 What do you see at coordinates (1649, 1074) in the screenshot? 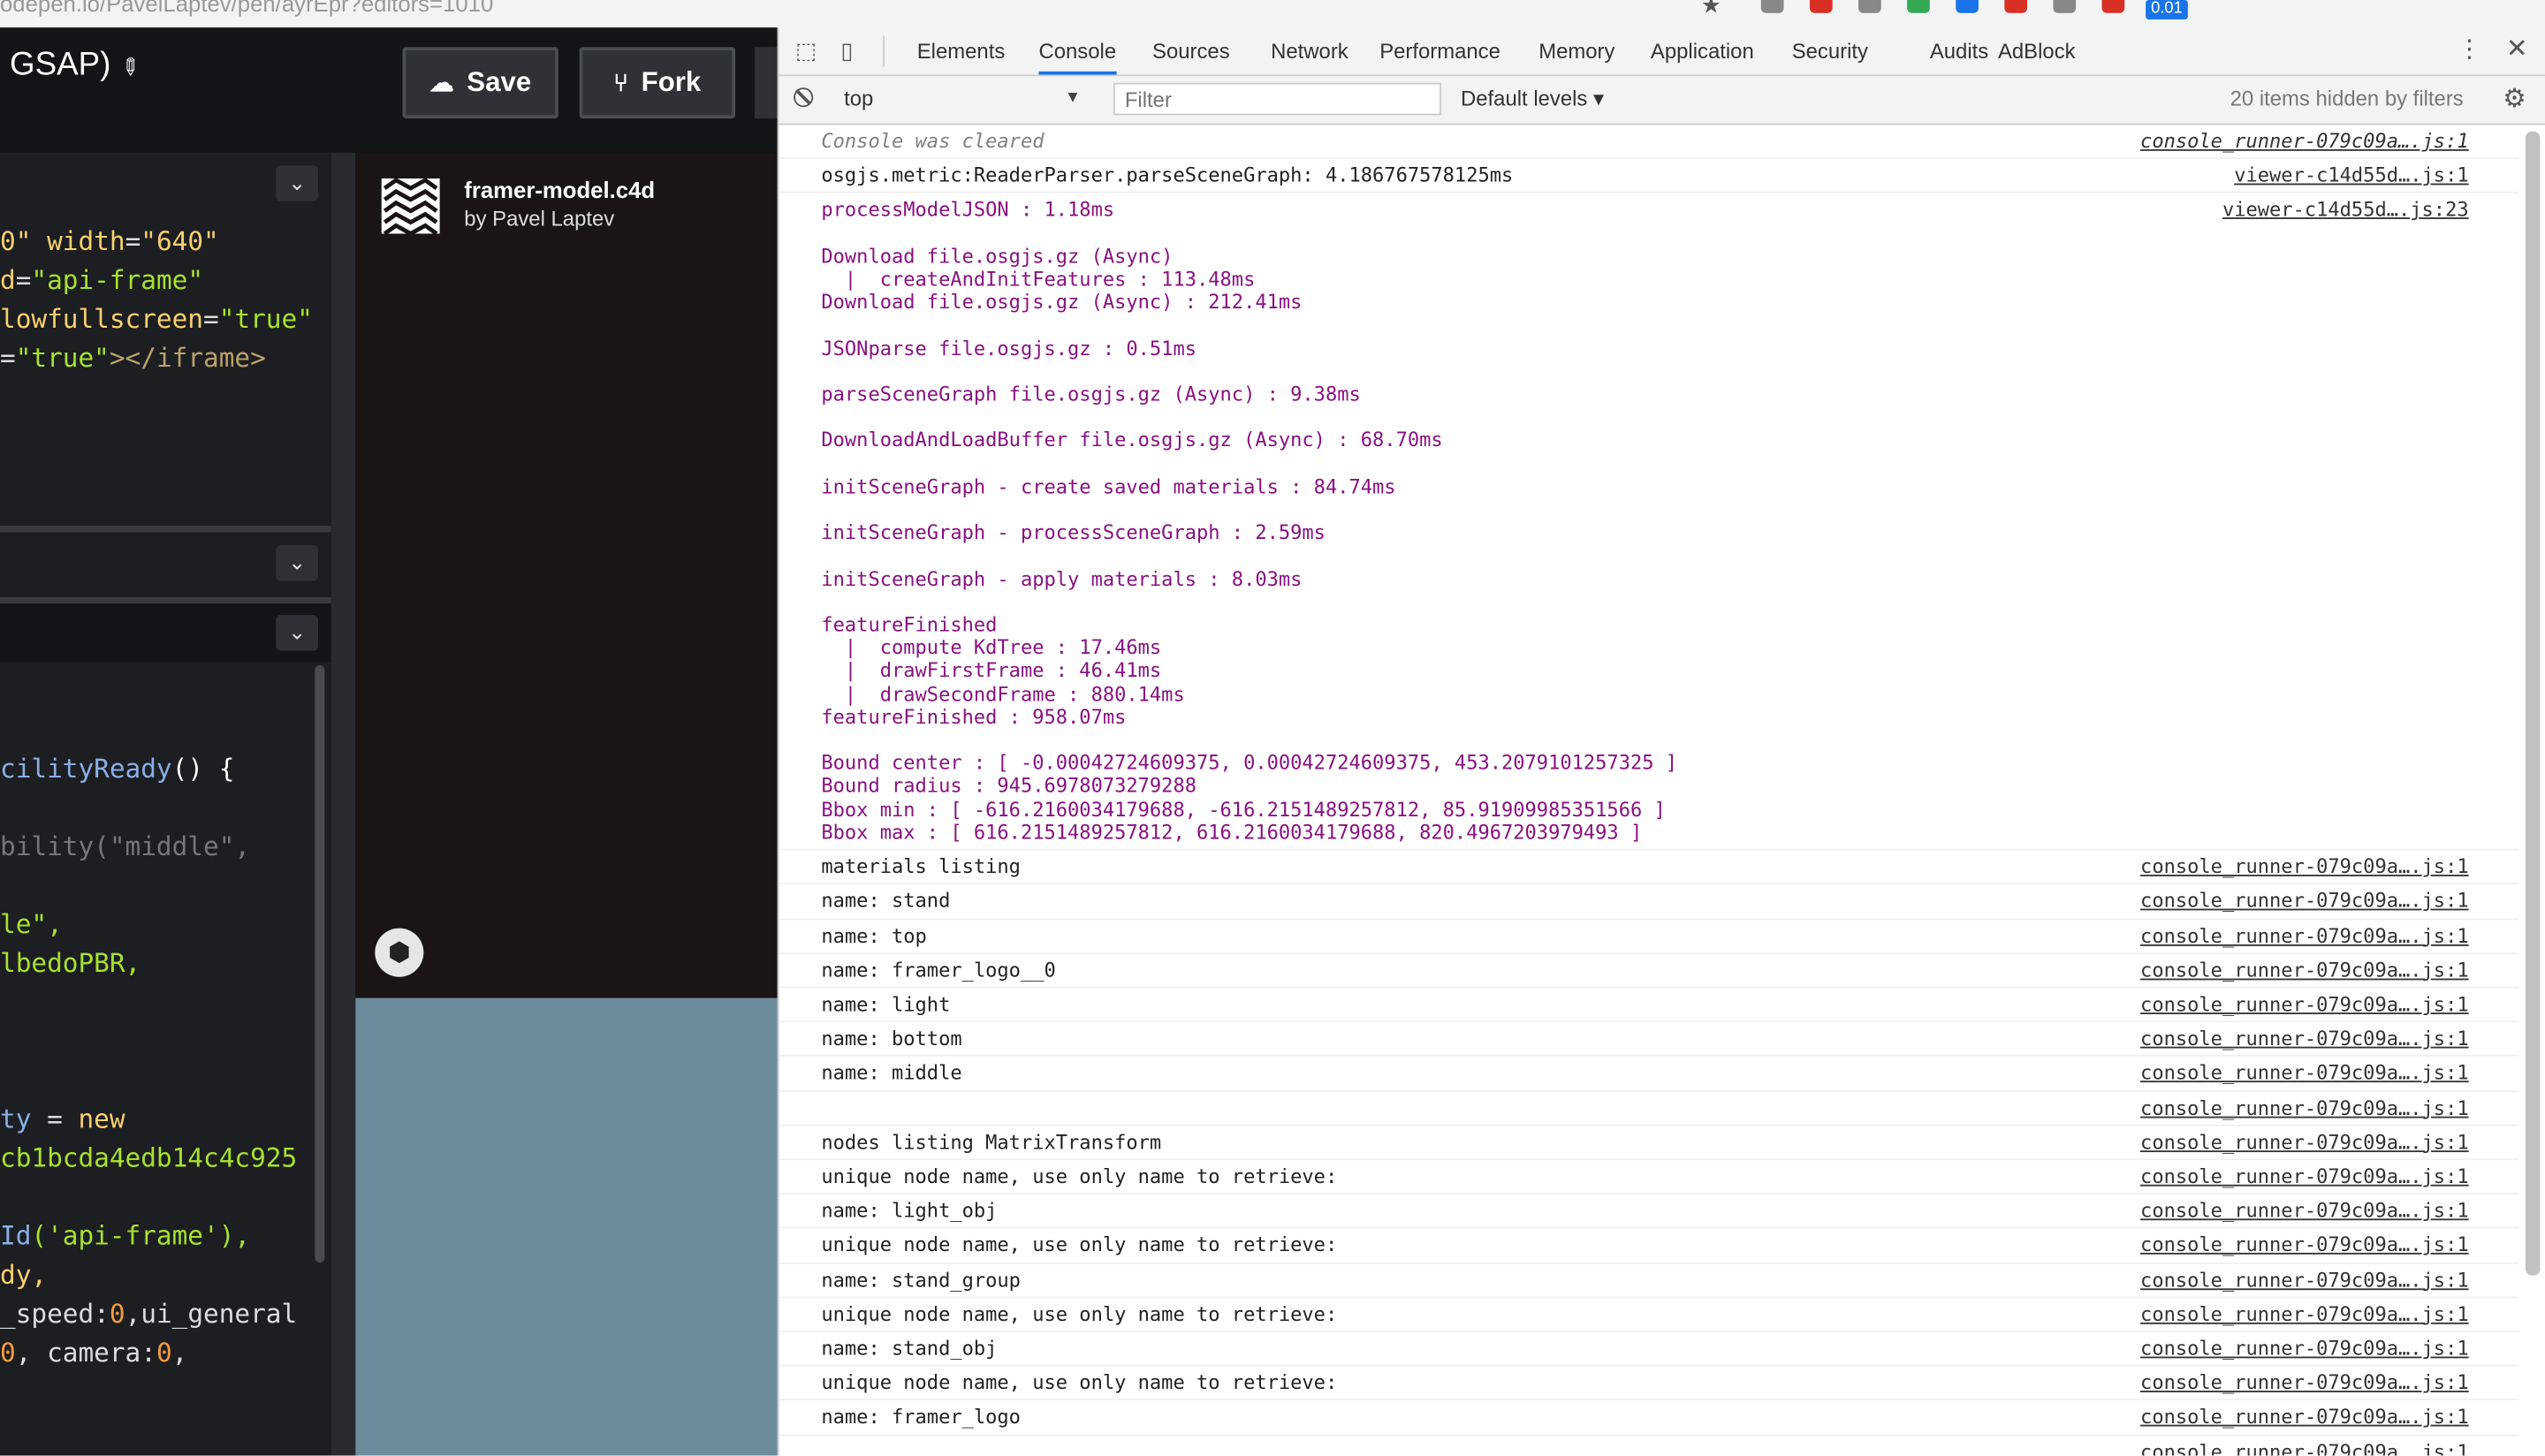
I see `console-message: name: middle console_runner-079c09a….js:1` at bounding box center [1649, 1074].